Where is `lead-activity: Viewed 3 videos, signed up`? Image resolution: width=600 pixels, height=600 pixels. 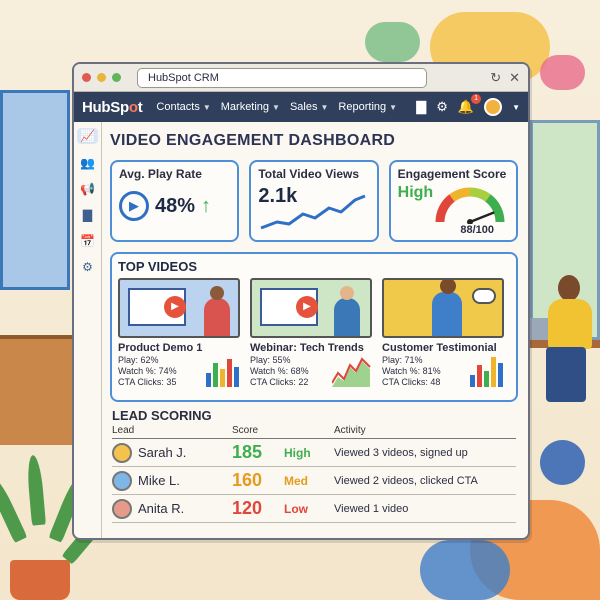
lead-activity: Viewed 3 videos, signed up is located at coordinates (401, 452).